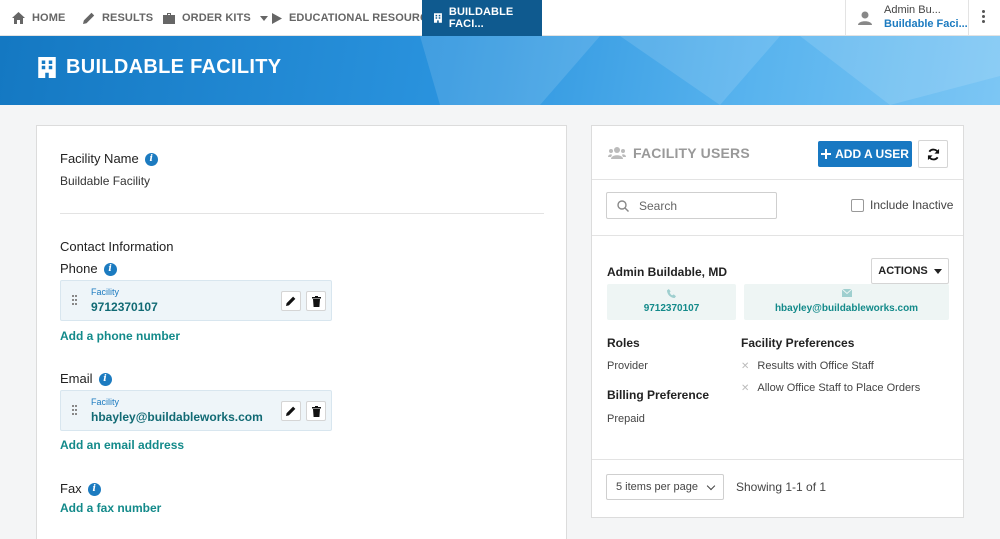  What do you see at coordinates (671, 302) in the screenshot?
I see `user-phone-cell: 9712370107` at bounding box center [671, 302].